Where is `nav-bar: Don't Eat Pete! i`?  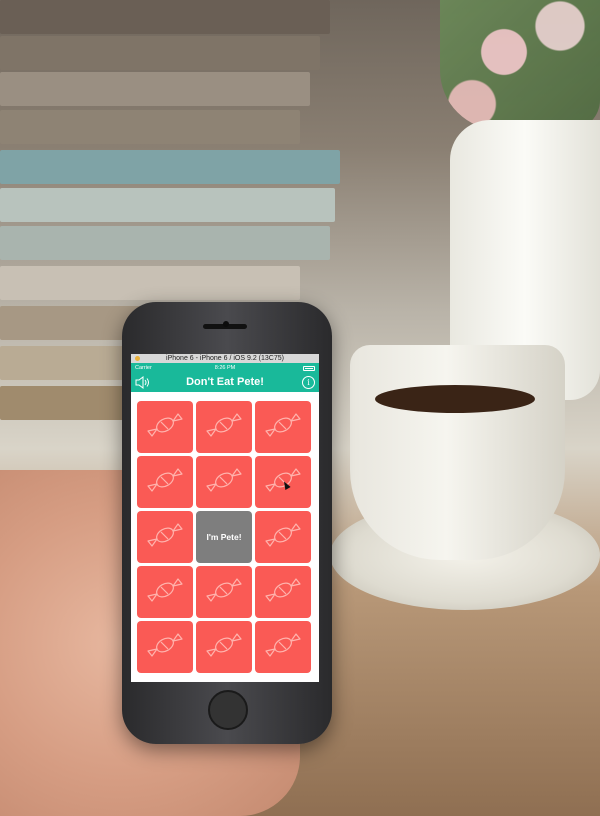 nav-bar: Don't Eat Pete! i is located at coordinates (225, 382).